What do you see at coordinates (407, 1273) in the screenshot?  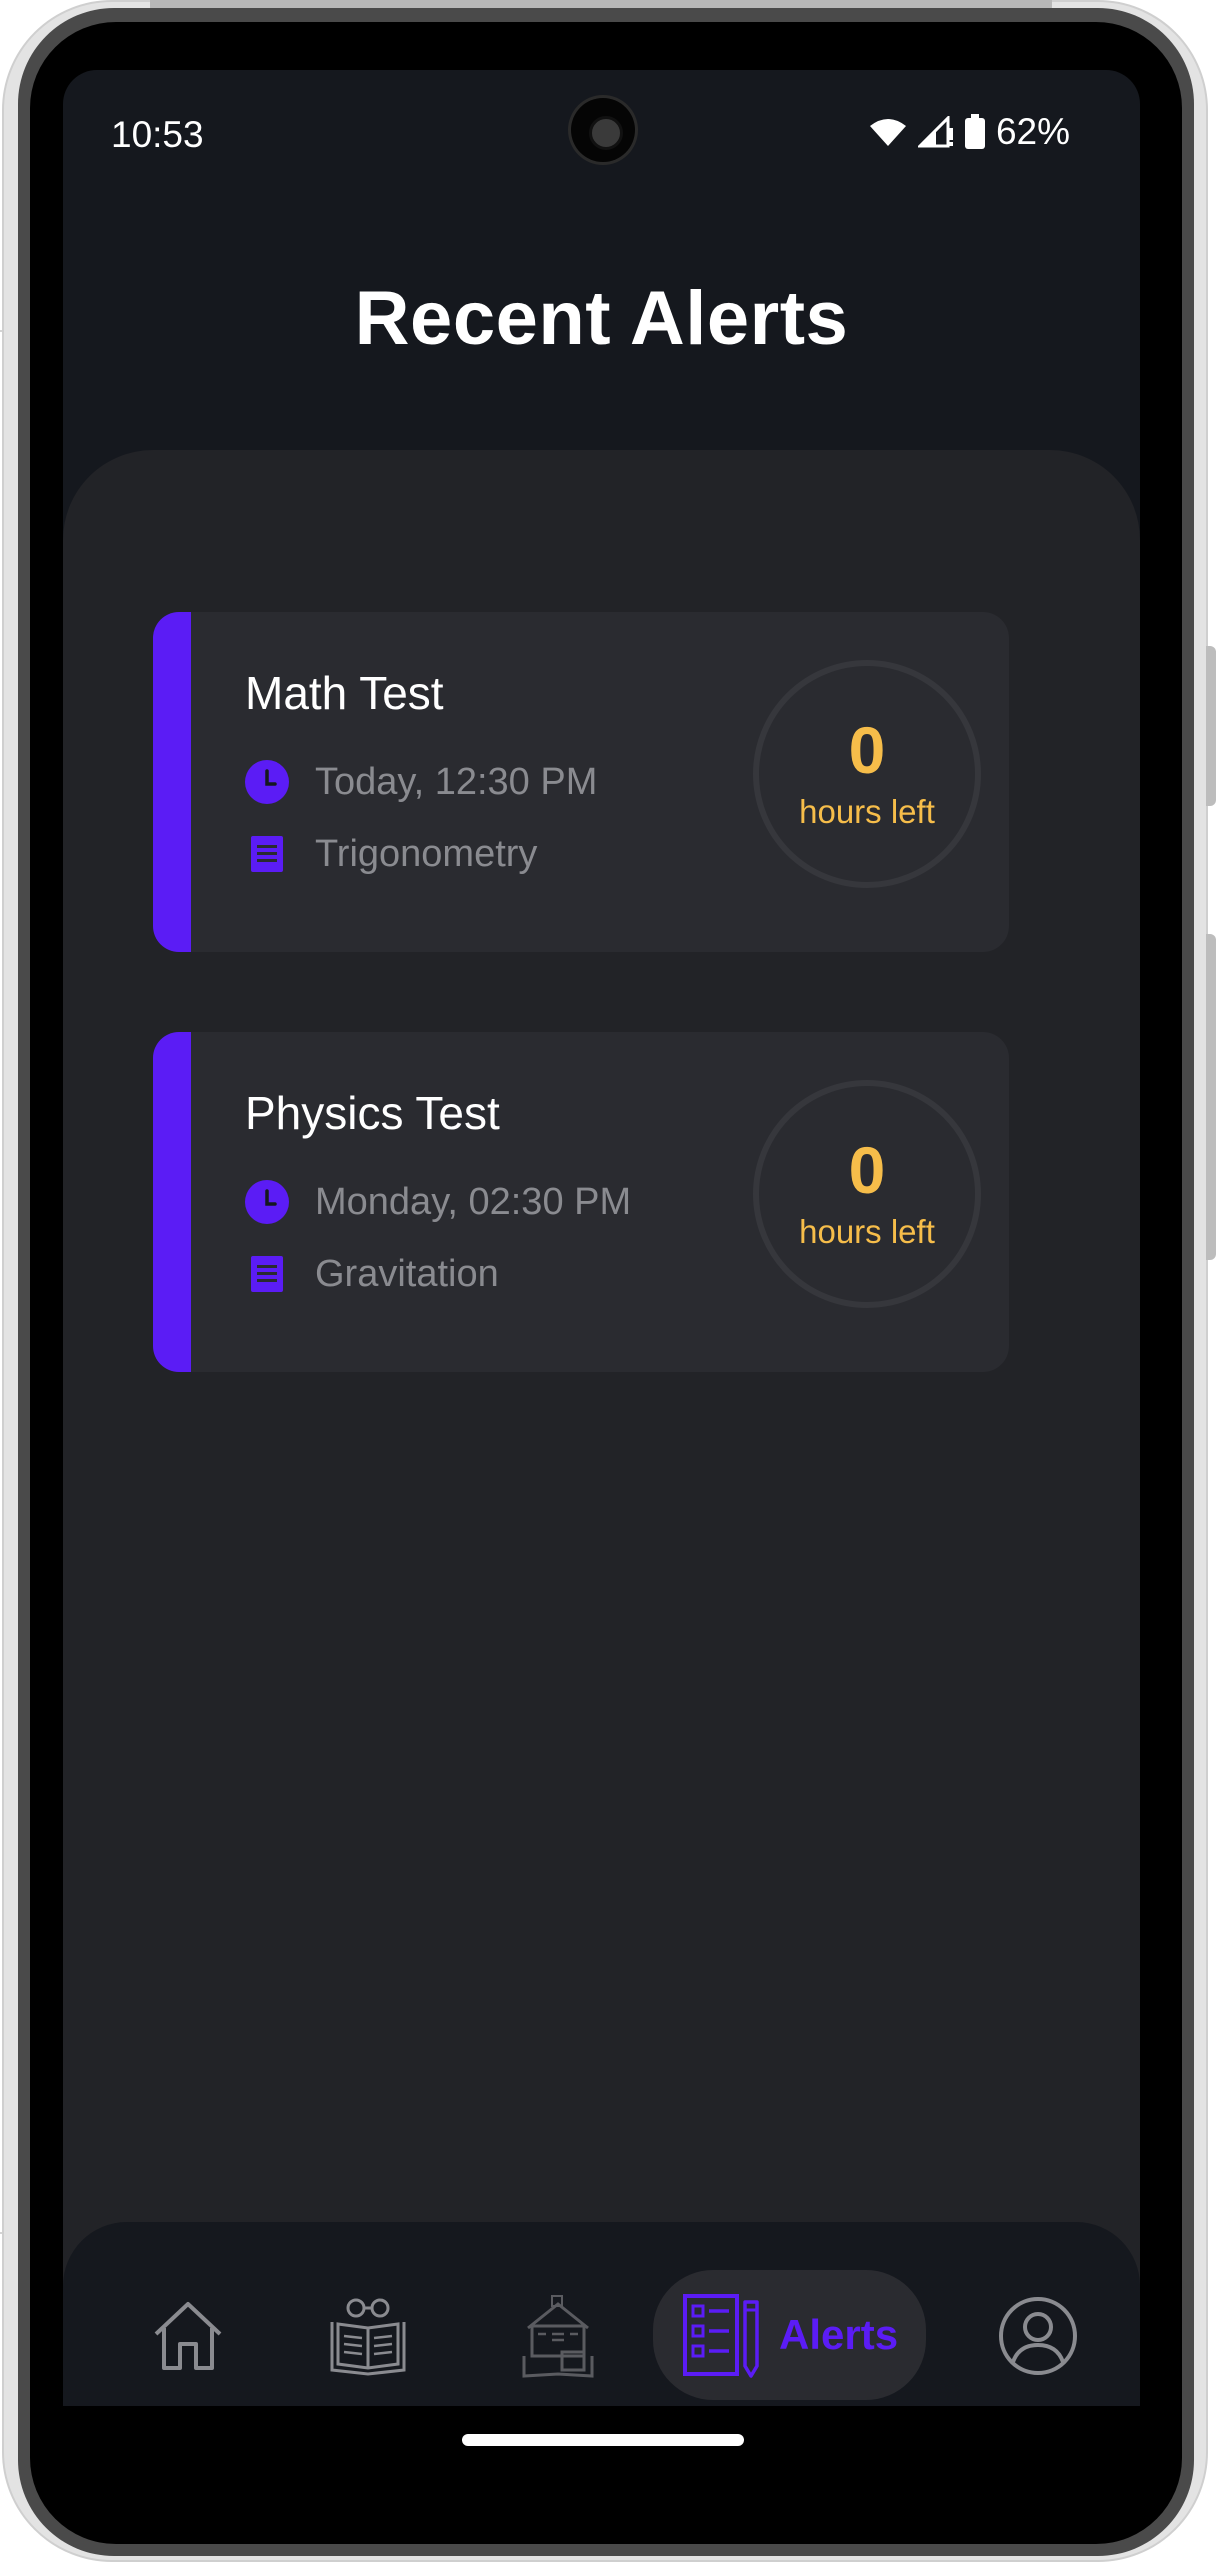 I see `alert-topic: Gravitation` at bounding box center [407, 1273].